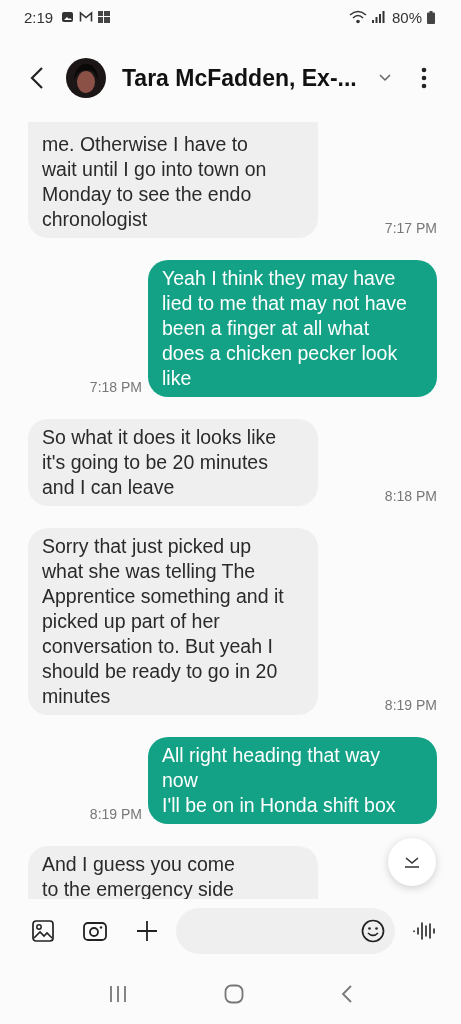  I want to click on battery-percentage: 80%, so click(406, 17).